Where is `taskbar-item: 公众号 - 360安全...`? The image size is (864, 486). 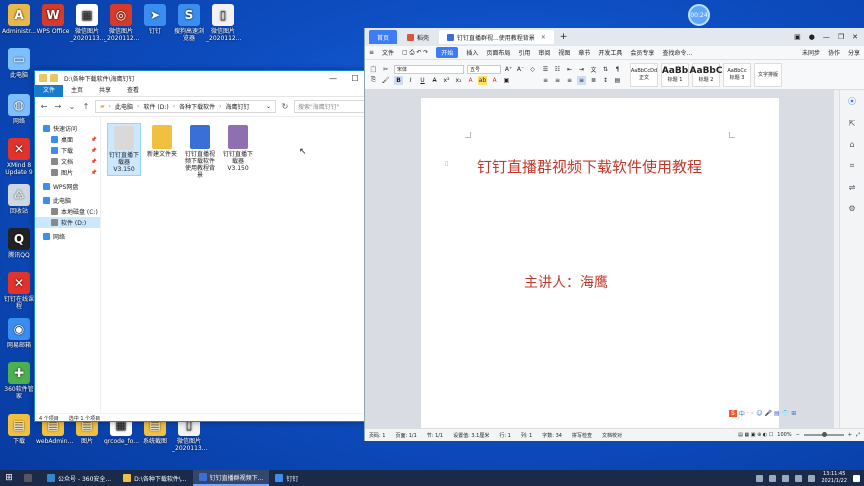
taskbar-item: 公众号 - 360安全... is located at coordinates (79, 478).